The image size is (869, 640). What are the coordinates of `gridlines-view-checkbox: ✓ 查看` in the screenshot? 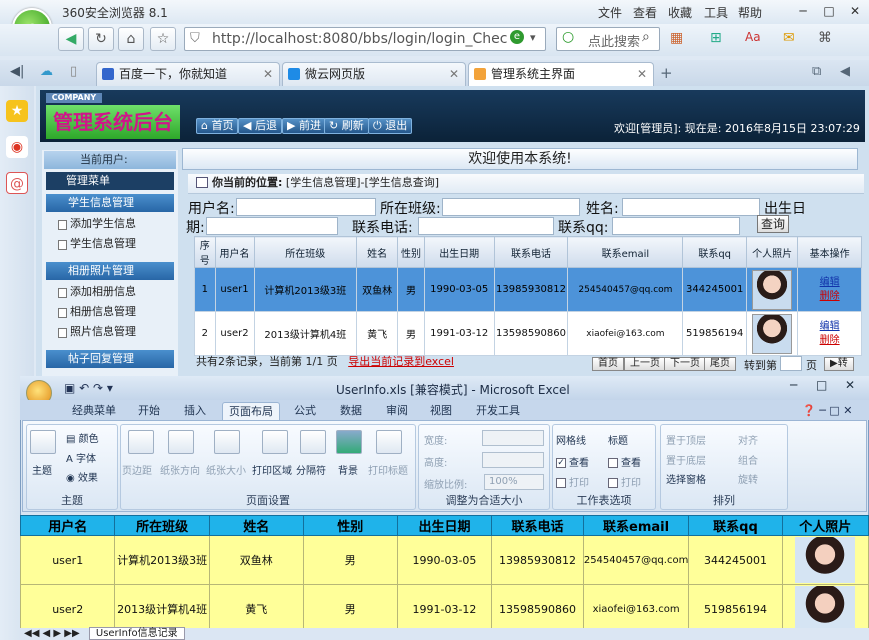 It's located at (572, 461).